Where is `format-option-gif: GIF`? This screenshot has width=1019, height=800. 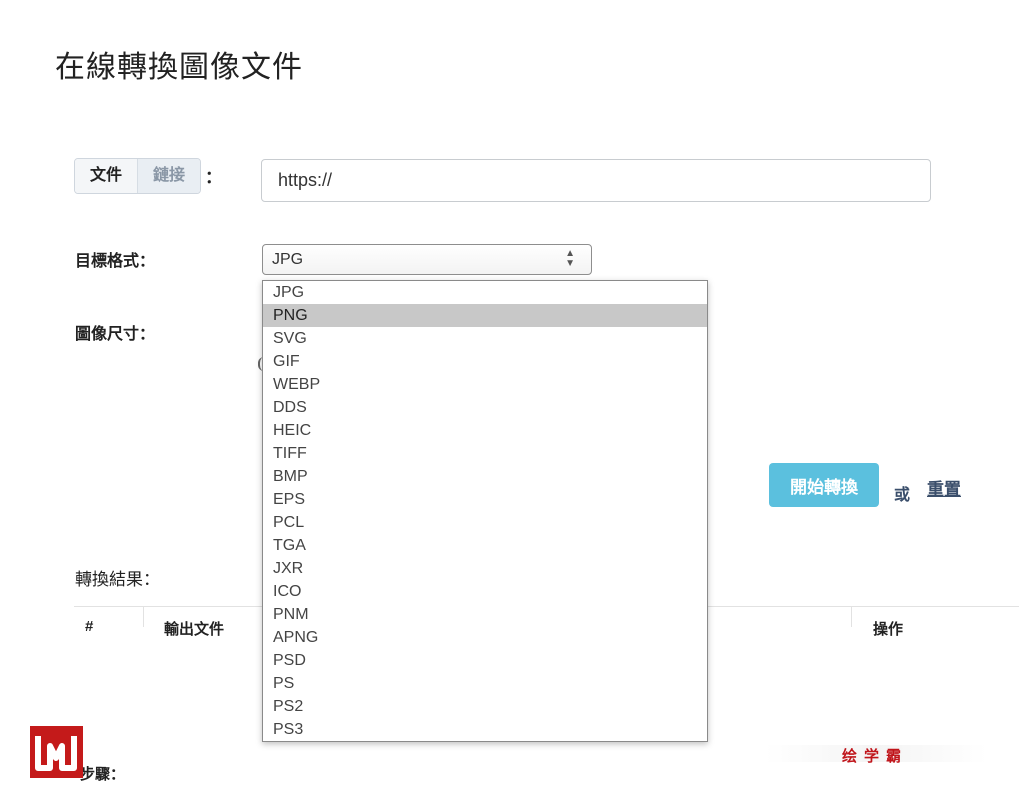
format-option-gif: GIF is located at coordinates (485, 361).